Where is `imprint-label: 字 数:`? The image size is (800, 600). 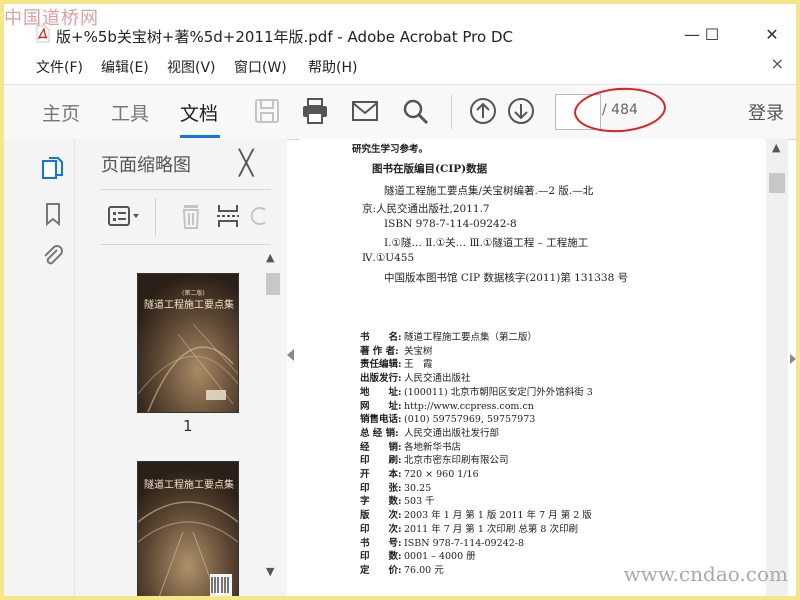 imprint-label: 字 数: is located at coordinates (381, 502).